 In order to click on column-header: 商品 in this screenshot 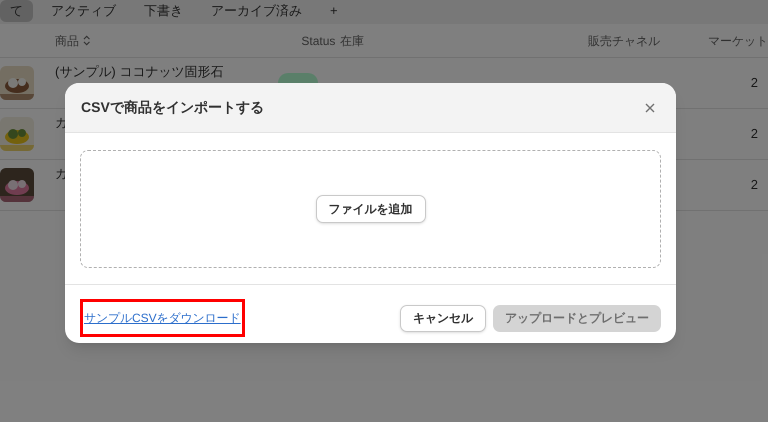, I will do `click(67, 41)`.